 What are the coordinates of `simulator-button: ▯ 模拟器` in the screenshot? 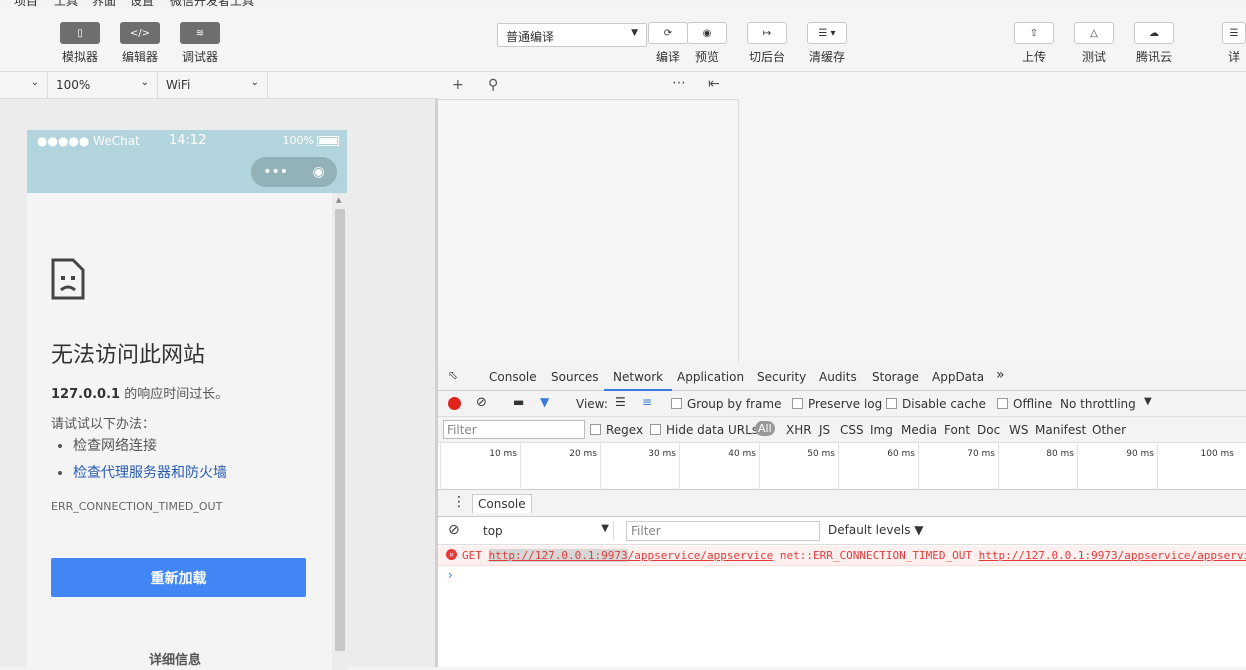 It's located at (80, 43).